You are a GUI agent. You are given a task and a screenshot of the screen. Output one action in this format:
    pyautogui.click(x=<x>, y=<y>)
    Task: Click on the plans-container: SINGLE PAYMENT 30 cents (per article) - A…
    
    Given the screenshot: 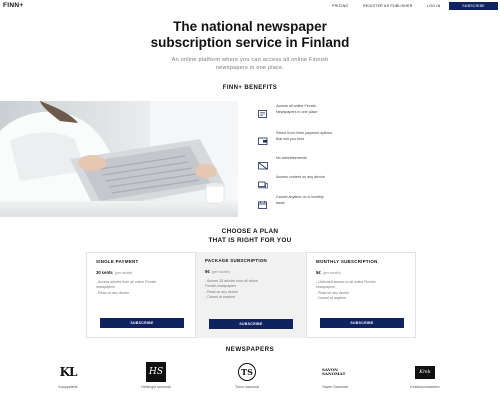 What is the action you would take?
    pyautogui.click(x=251, y=295)
    